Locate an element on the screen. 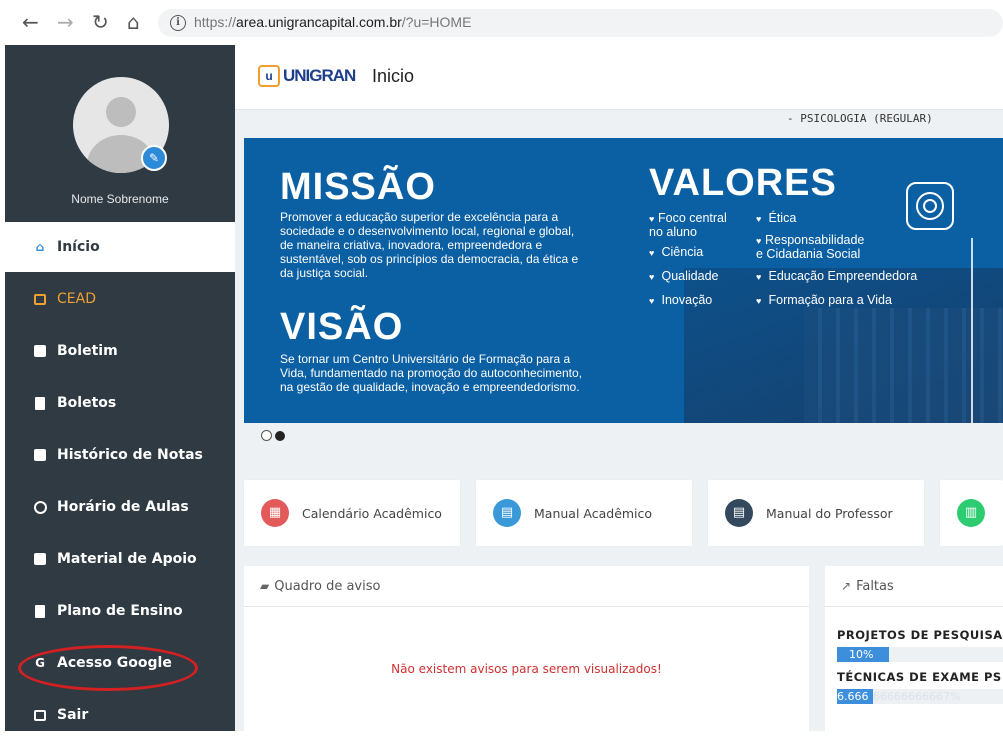 The height and width of the screenshot is (740, 1003). valores-title: VALORES is located at coordinates (743, 183).